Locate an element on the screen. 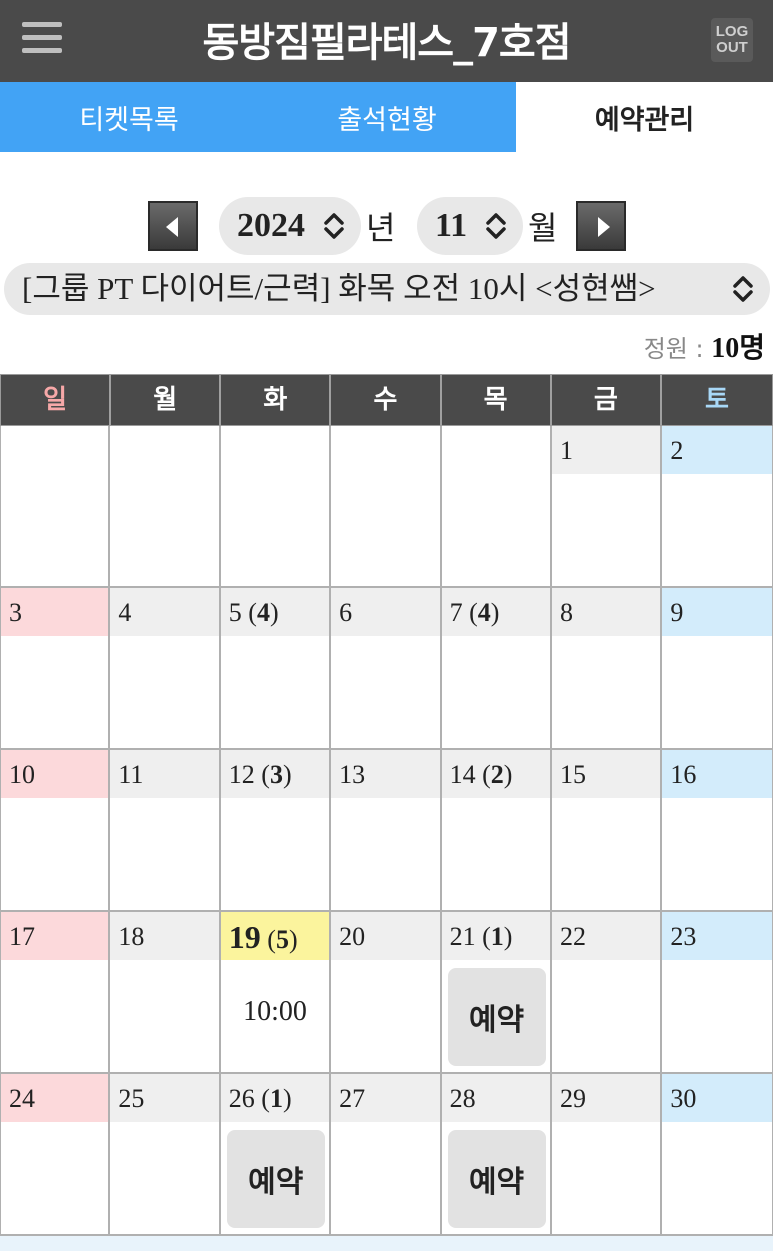 This screenshot has height=1251, width=773. calendar-day: 29 is located at coordinates (607, 1155).